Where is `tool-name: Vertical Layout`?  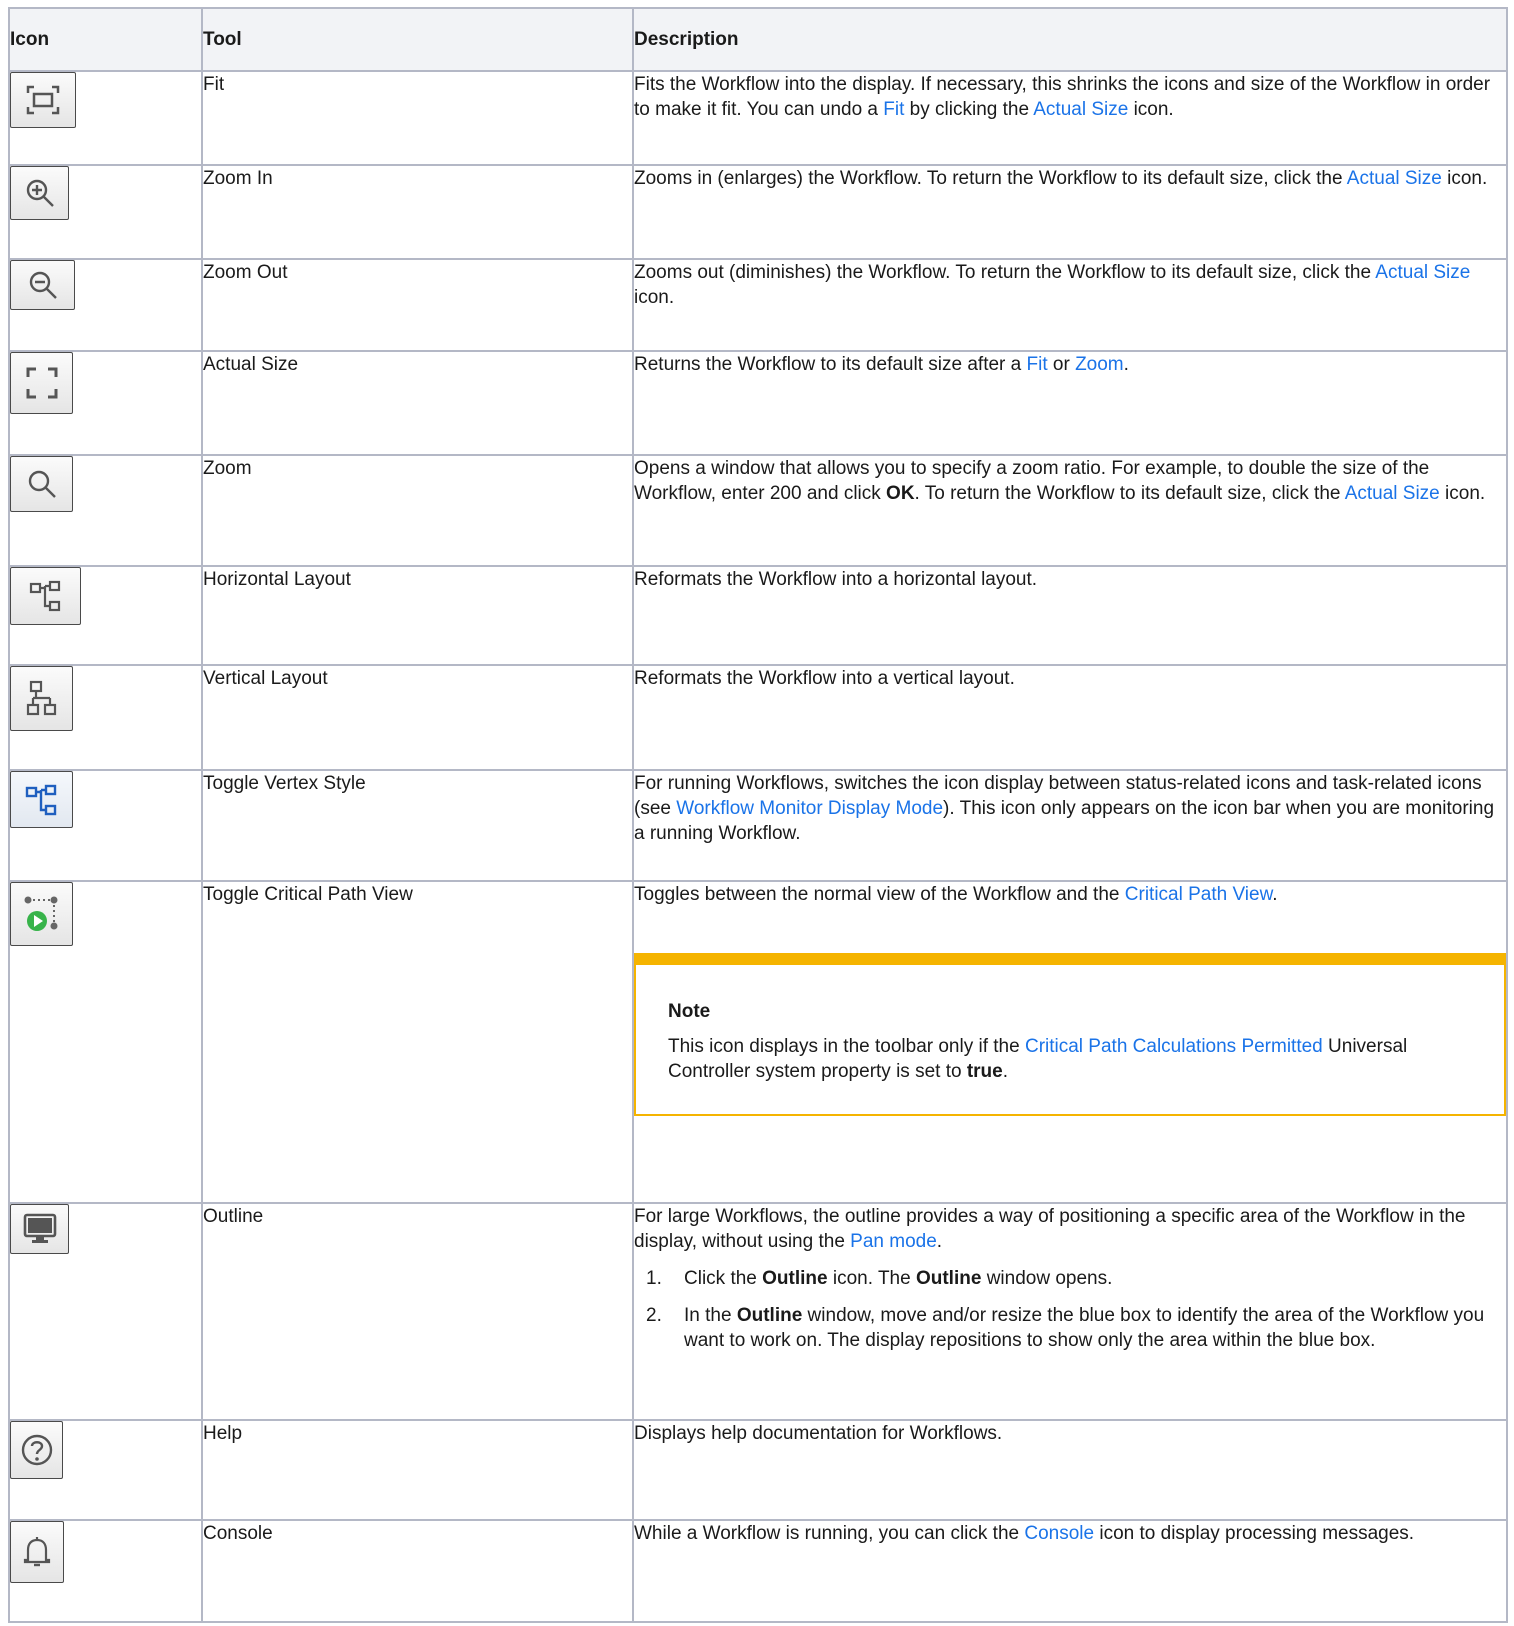 tool-name: Vertical Layout is located at coordinates (417, 717).